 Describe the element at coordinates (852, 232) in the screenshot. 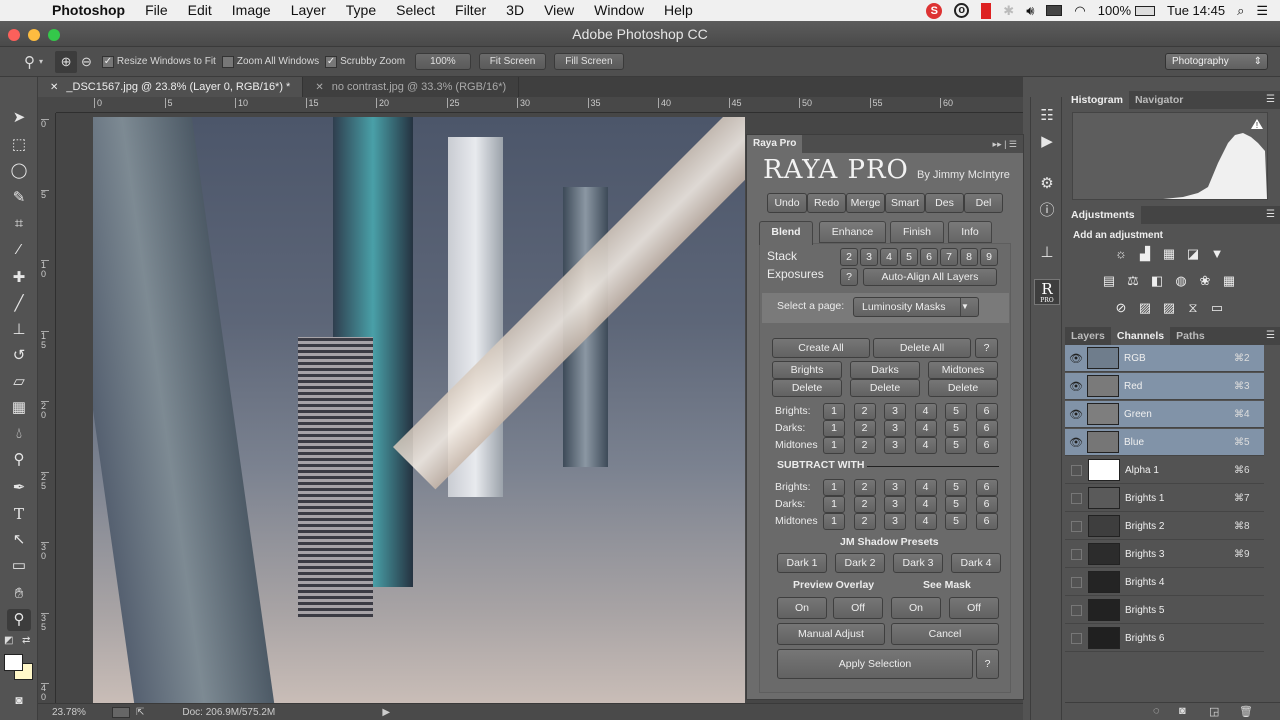

I see `tab-enhance: Enhance` at that location.